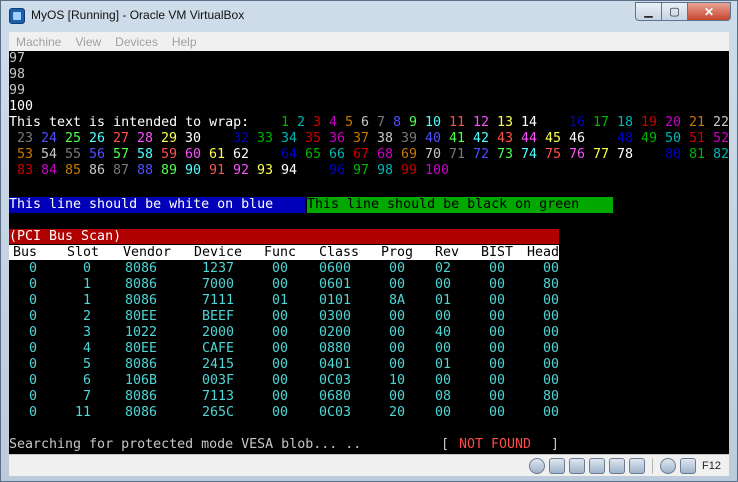 The image size is (738, 482). Describe the element at coordinates (86, 316) in the screenshot. I see `pci-cell: 2` at that location.